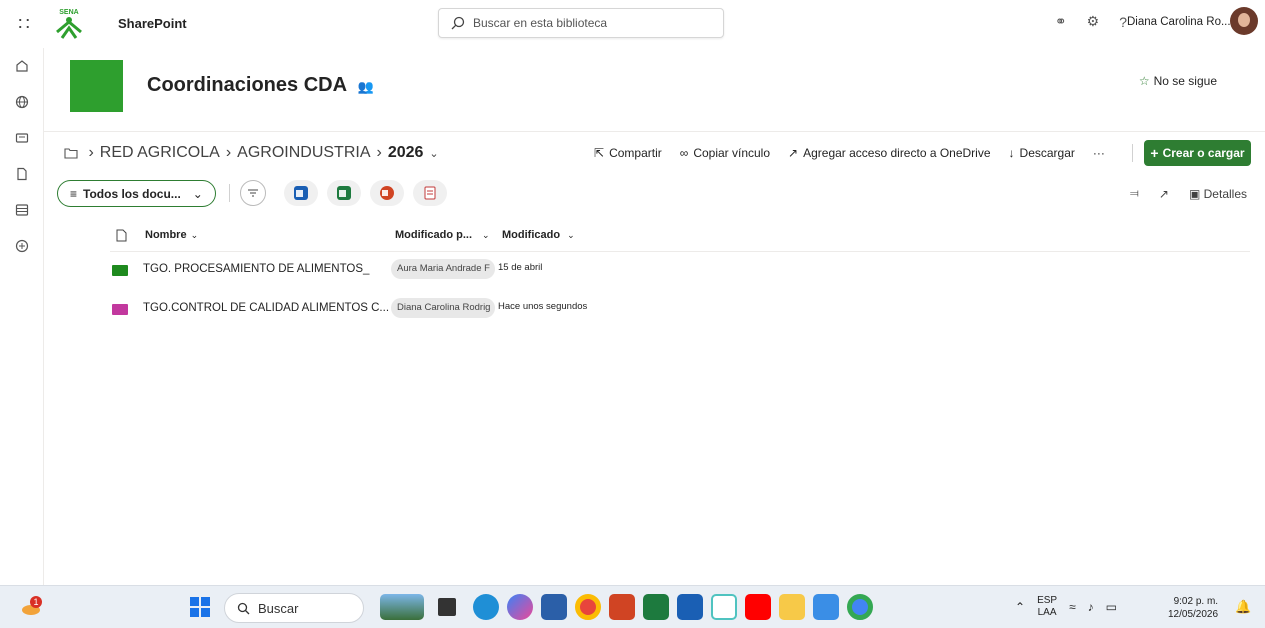 The width and height of the screenshot is (1265, 628). Describe the element at coordinates (690, 607) in the screenshot. I see `word-icon` at that location.